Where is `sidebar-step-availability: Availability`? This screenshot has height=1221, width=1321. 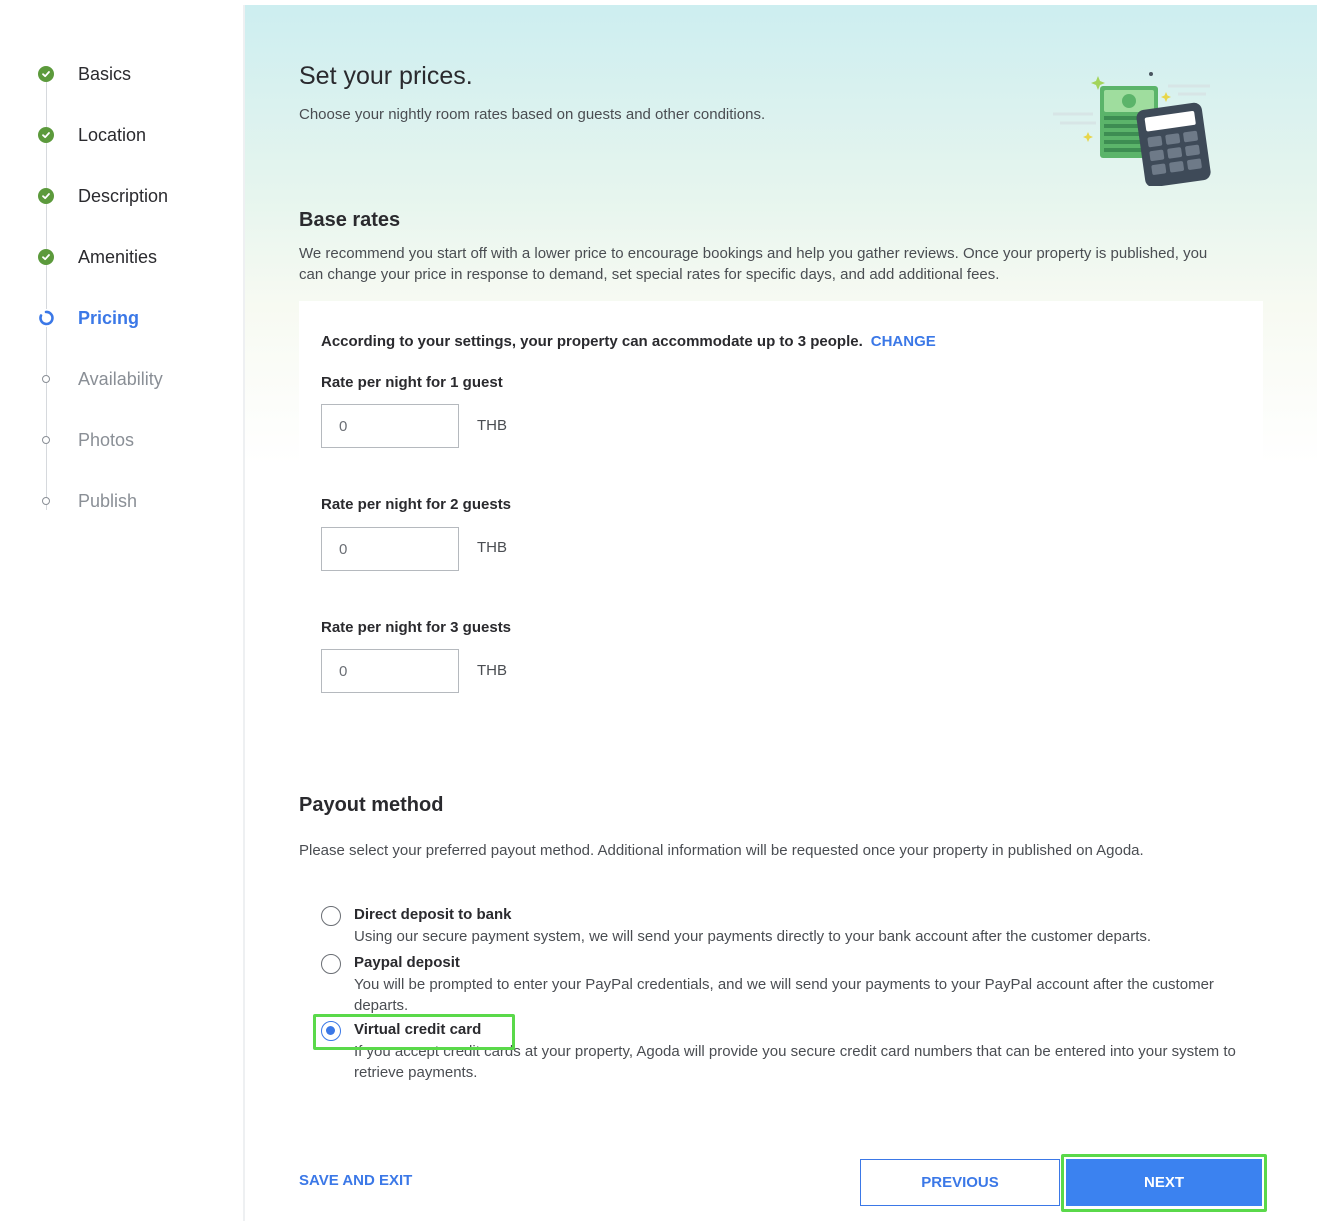 sidebar-step-availability: Availability is located at coordinates (122, 379).